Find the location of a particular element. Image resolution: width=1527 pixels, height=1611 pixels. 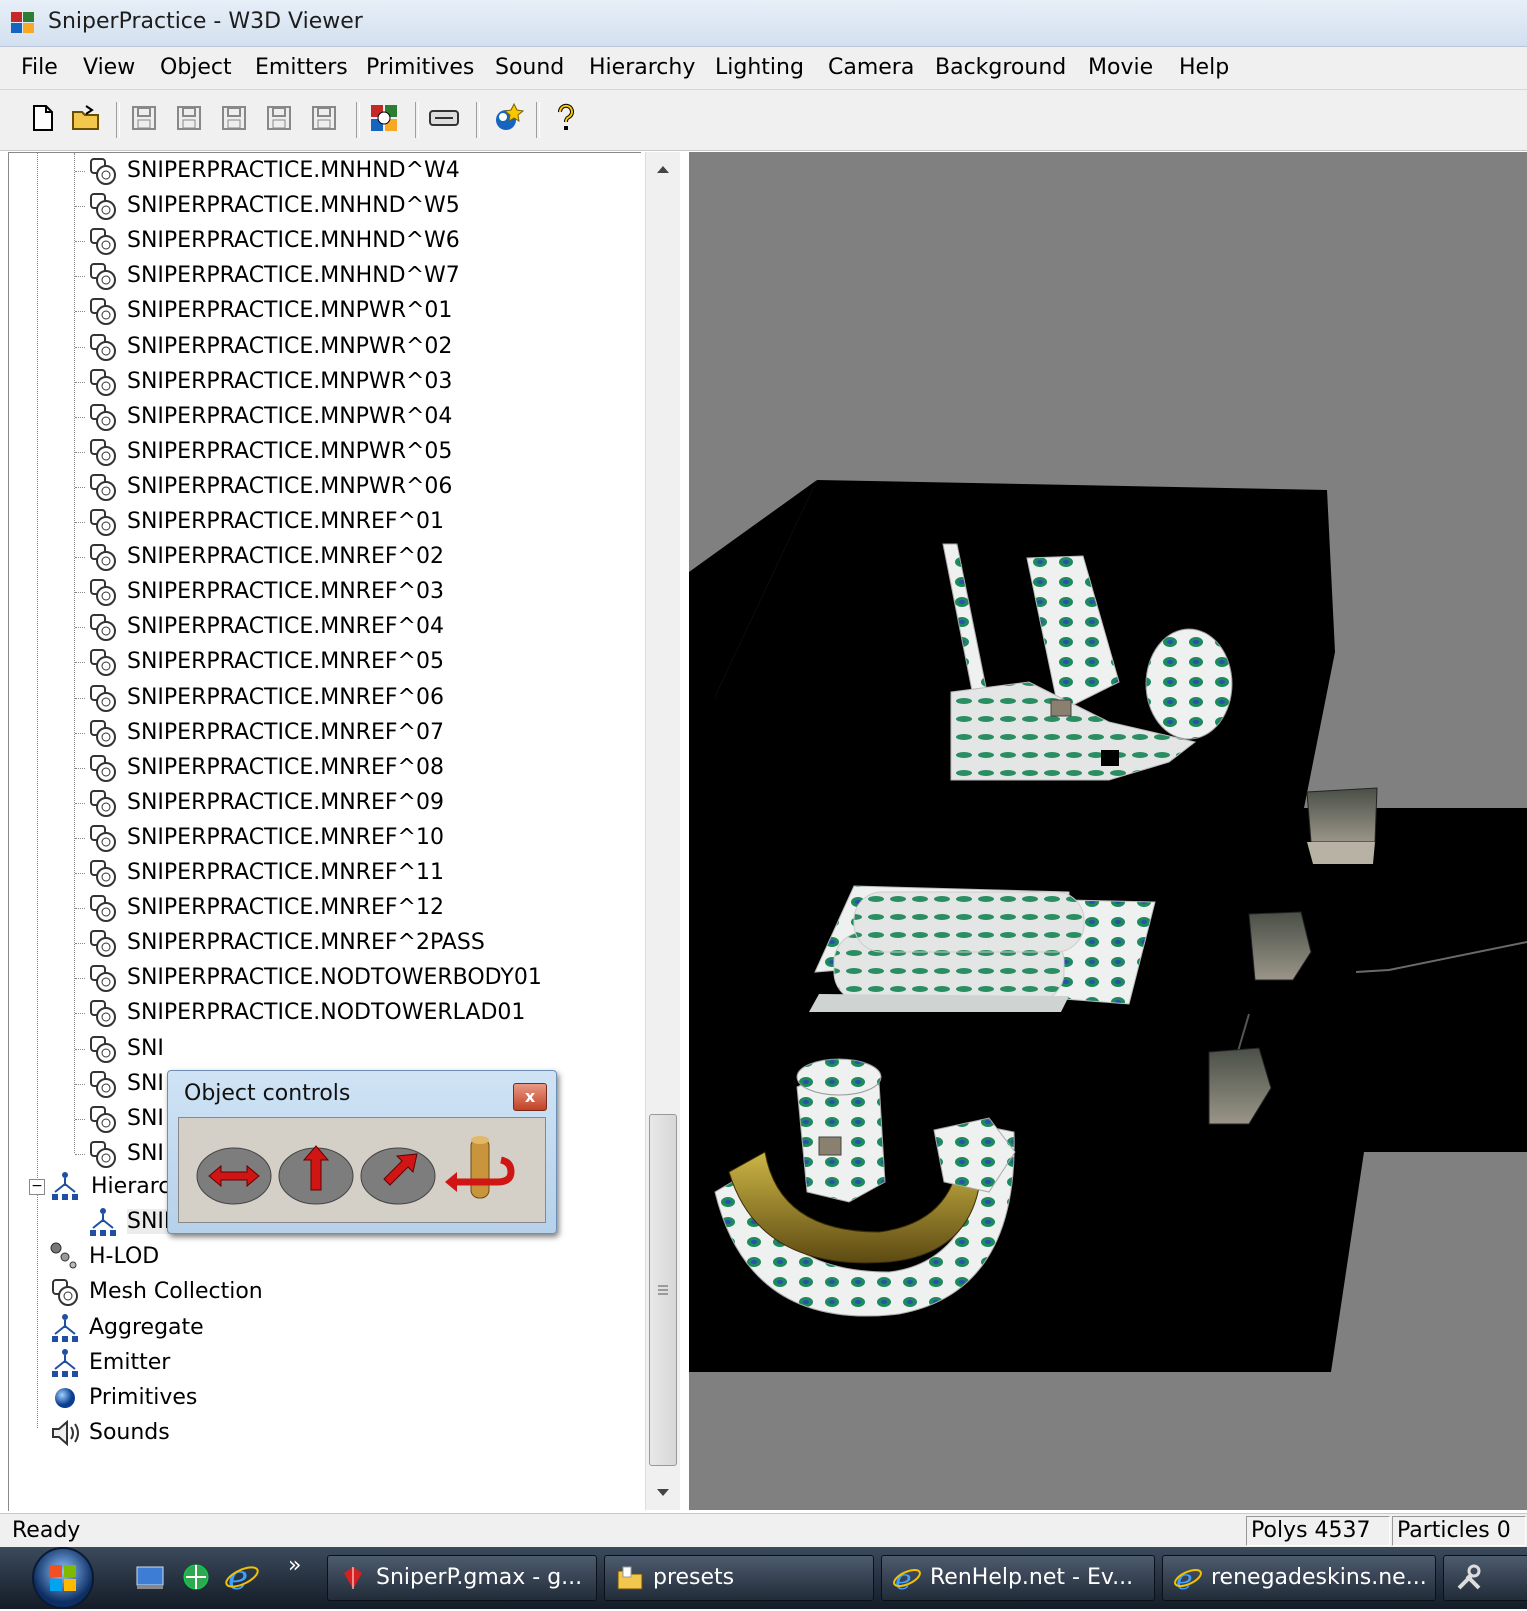

tree-item-mesh: SNIPERPRACTICE.MNREF^10 is located at coordinates (357, 838).